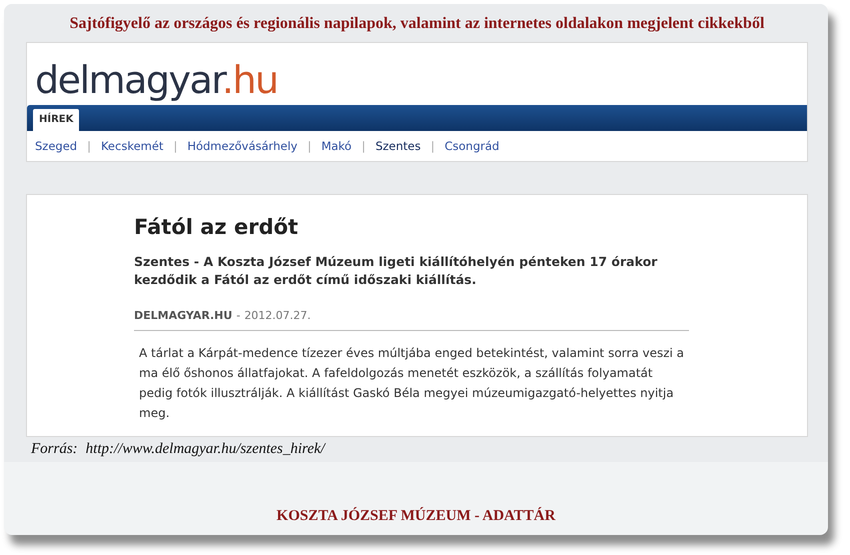  I want to click on site-logo: delmagyar.hu, so click(156, 80).